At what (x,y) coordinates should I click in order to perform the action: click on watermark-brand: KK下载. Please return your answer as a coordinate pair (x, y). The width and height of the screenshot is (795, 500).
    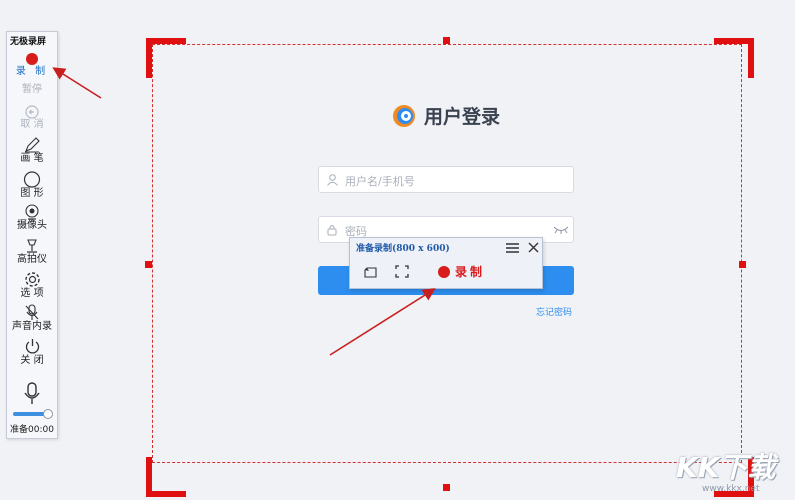
    Looking at the image, I should click on (726, 467).